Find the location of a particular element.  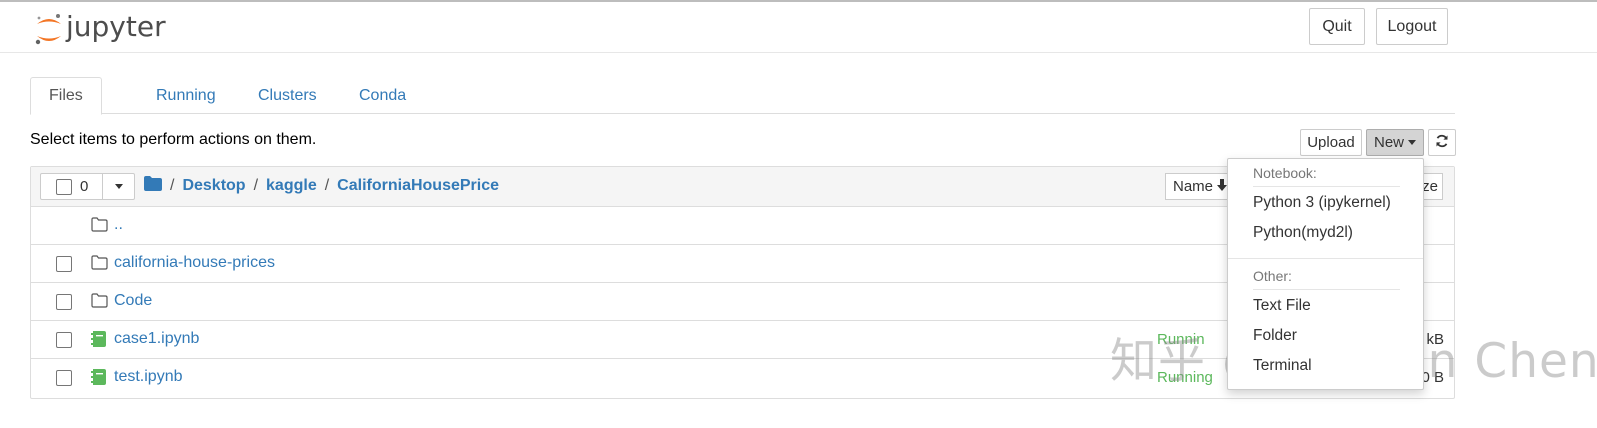

tab-clusters: Clusters is located at coordinates (287, 95).